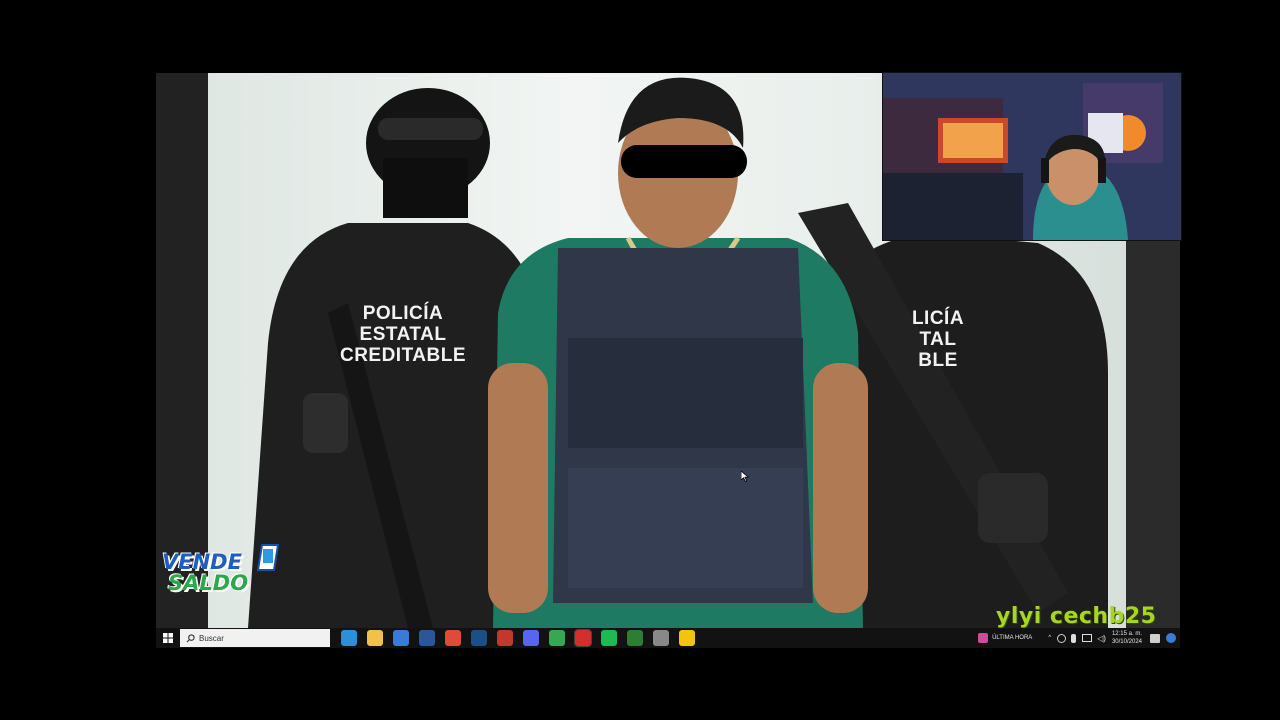 Image resolution: width=1280 pixels, height=720 pixels. I want to click on steam-icon, so click(479, 638).